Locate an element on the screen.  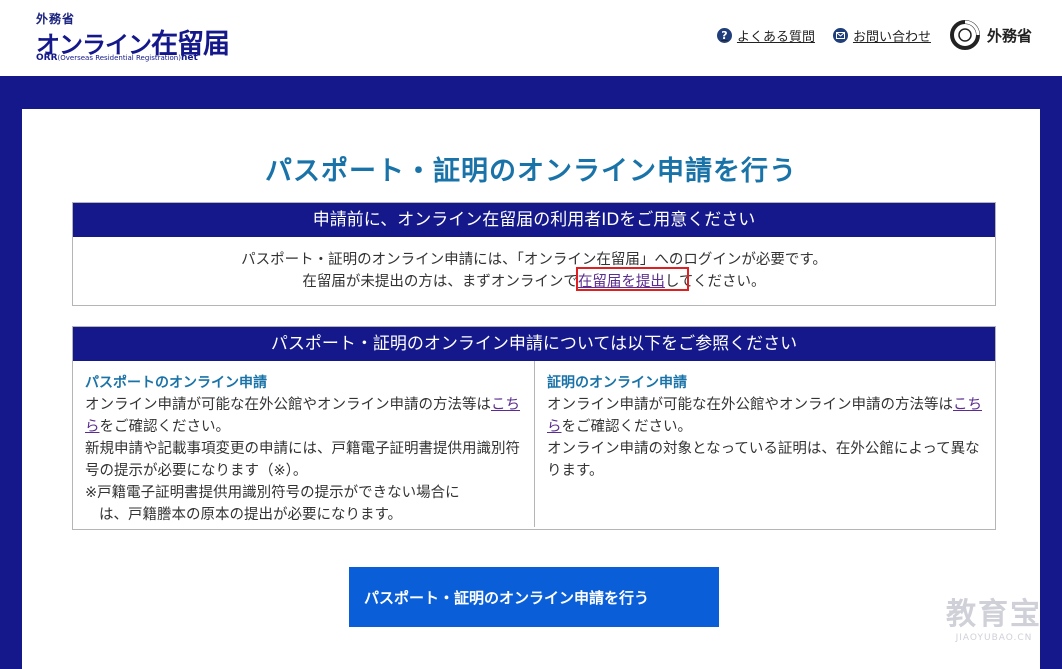
faq-link-label: よくある質問 is located at coordinates (775, 37).